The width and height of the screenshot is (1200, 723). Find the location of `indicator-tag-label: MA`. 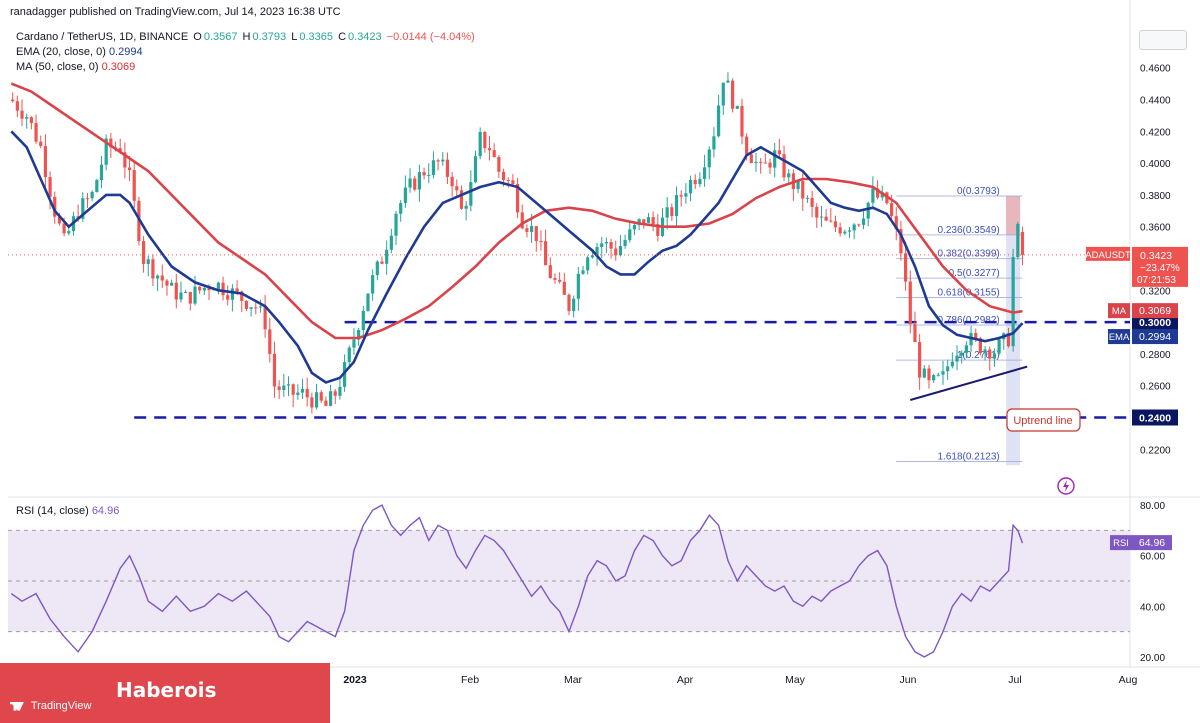

indicator-tag-label: MA is located at coordinates (1119, 311).